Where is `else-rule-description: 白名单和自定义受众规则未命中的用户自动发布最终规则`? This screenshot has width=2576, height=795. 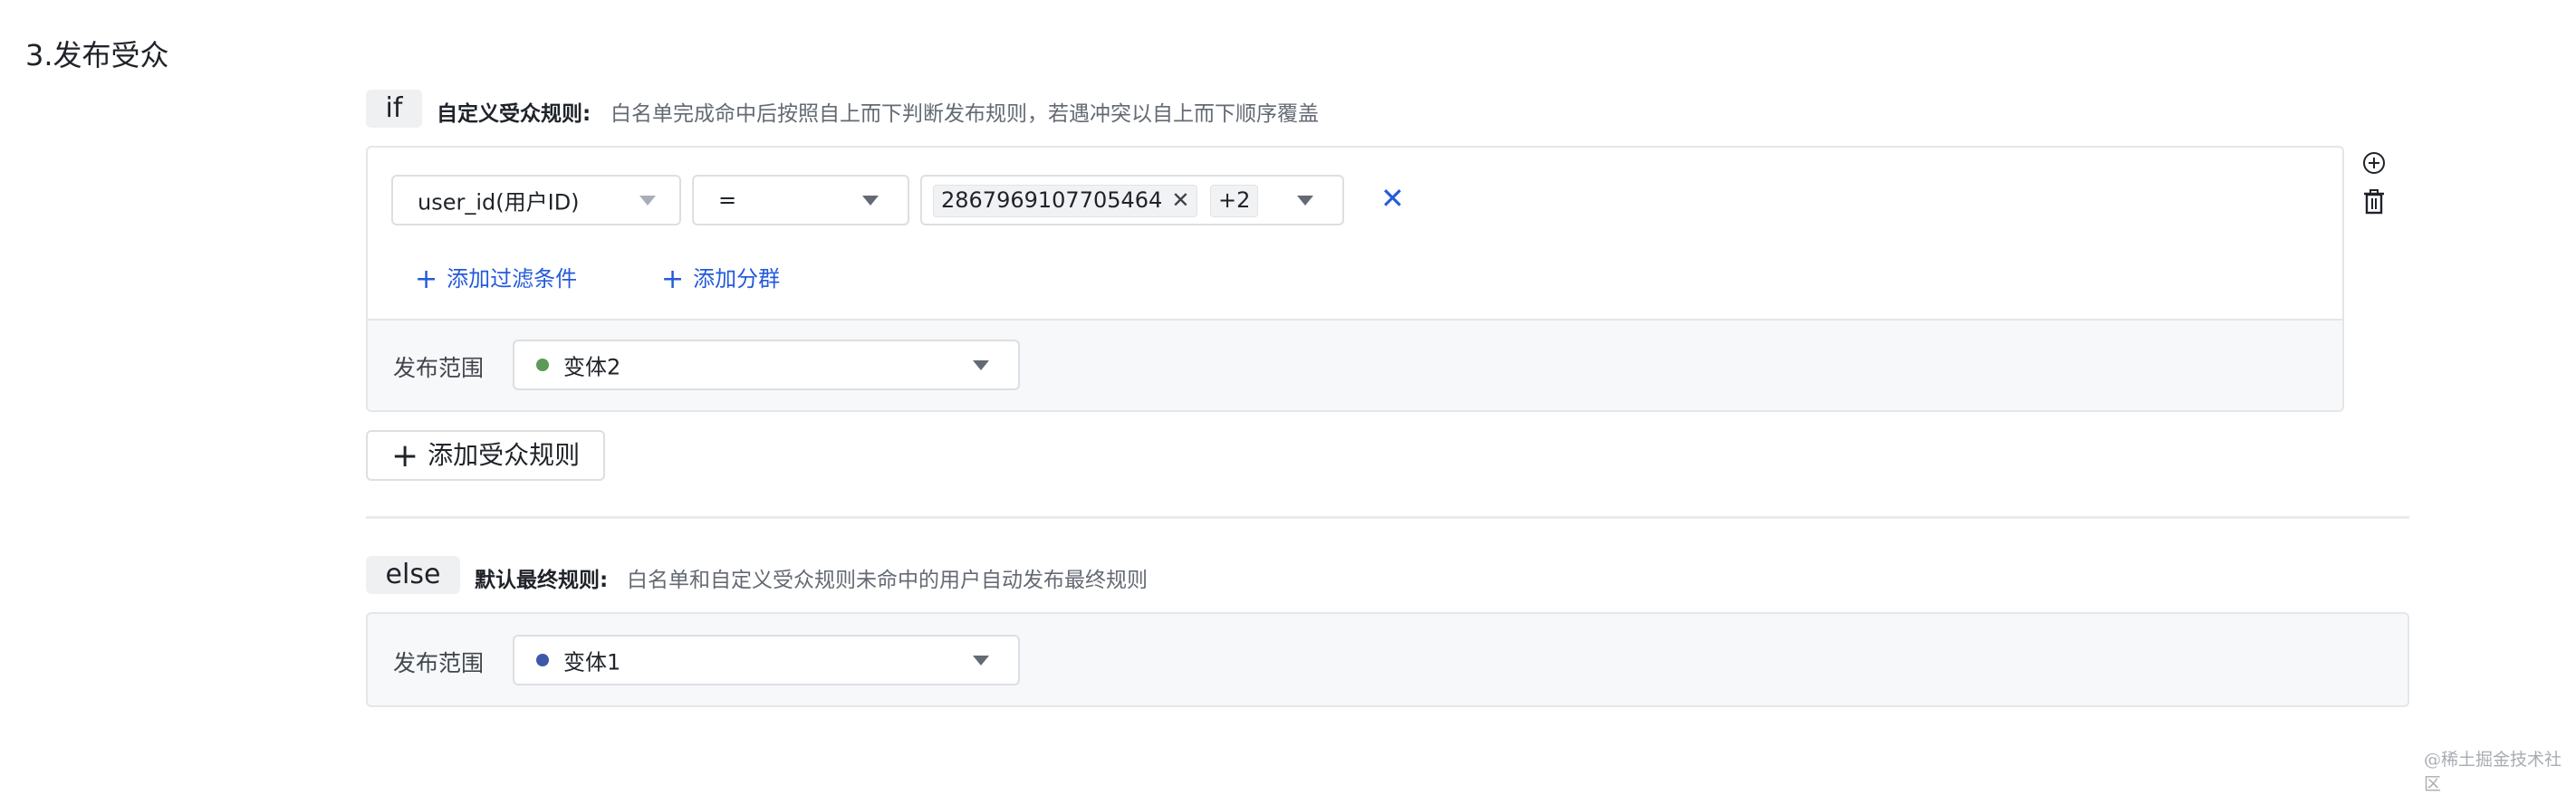 else-rule-description: 白名单和自定义受众规则未命中的用户自动发布最终规则 is located at coordinates (887, 580).